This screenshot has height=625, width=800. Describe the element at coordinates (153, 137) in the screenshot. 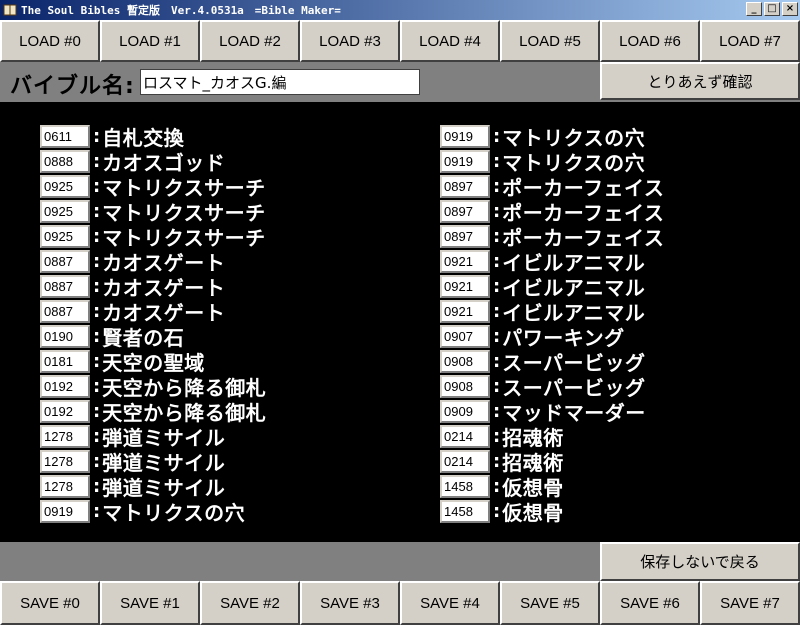

I see `card-row: 0611: 自札交換` at that location.